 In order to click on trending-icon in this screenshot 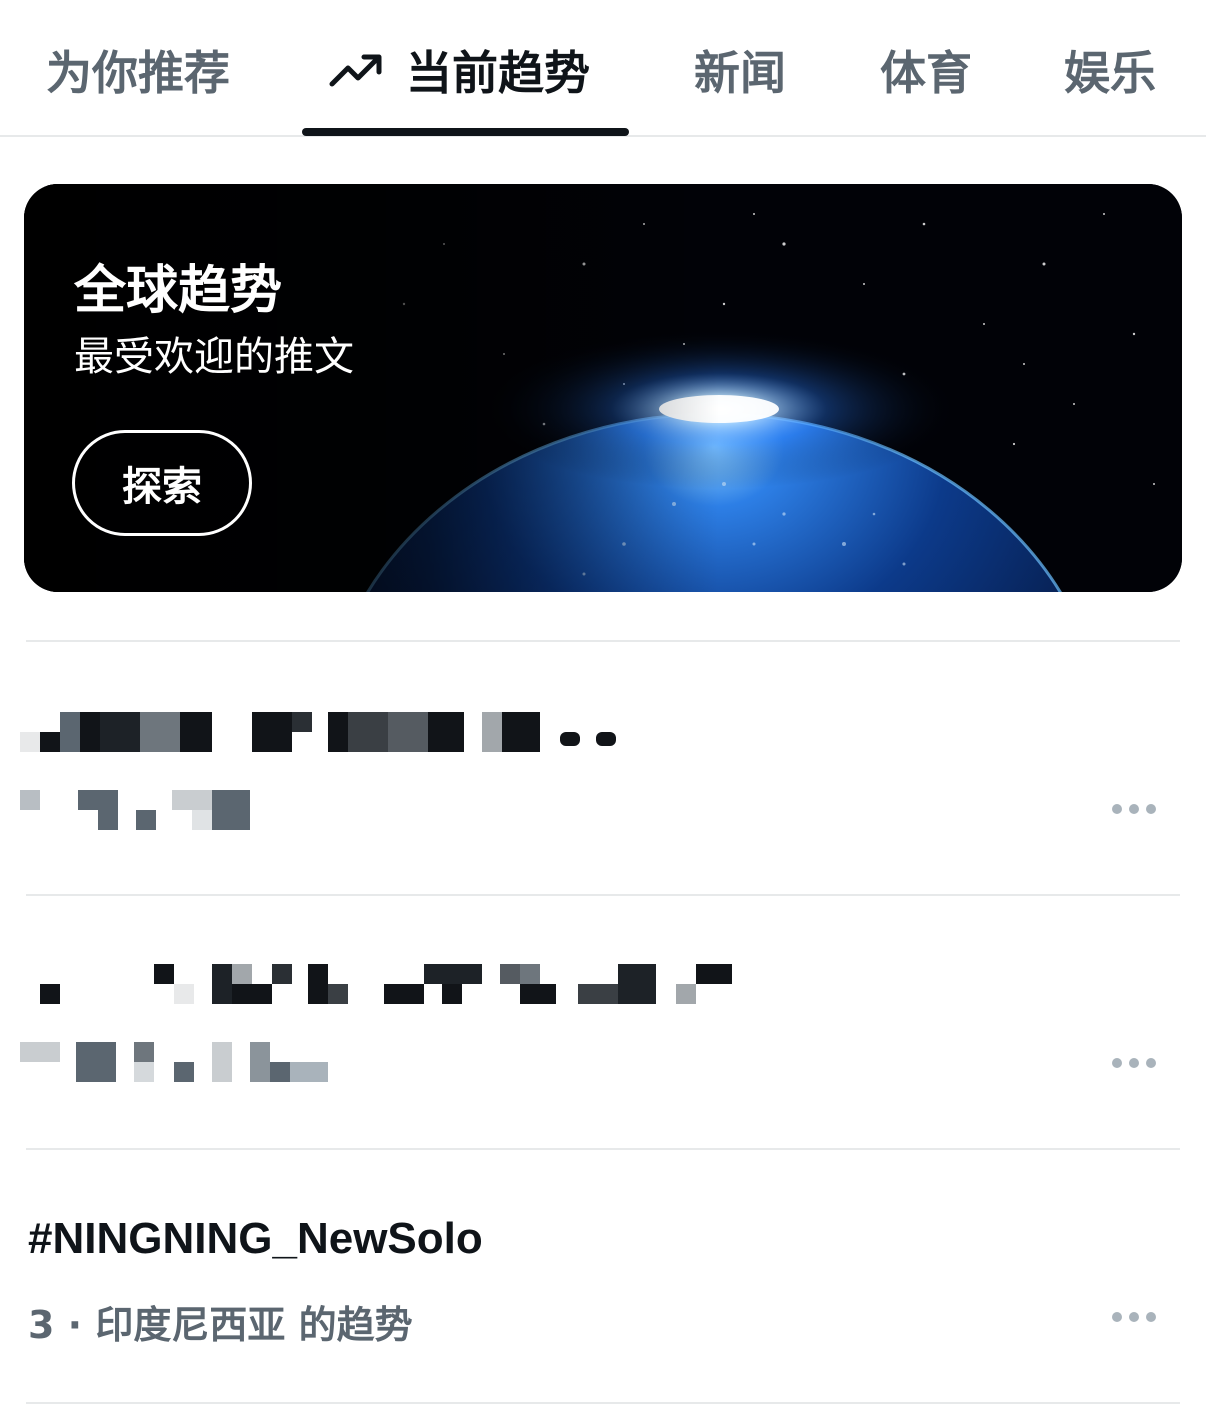, I will do `click(355, 70)`.